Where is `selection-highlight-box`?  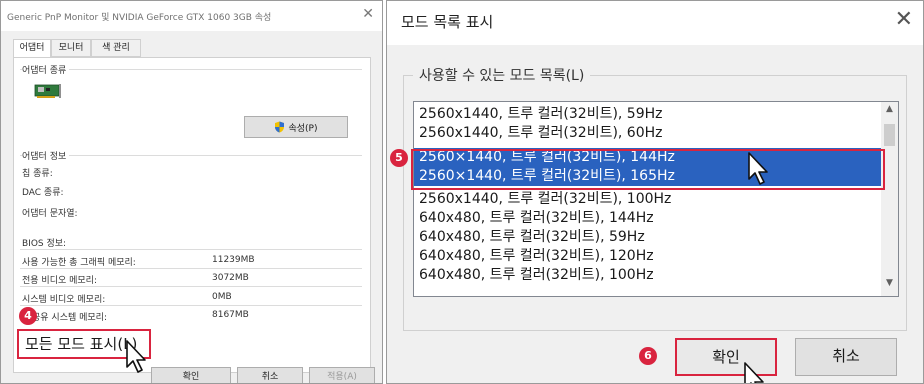
selection-highlight-box is located at coordinates (648, 169).